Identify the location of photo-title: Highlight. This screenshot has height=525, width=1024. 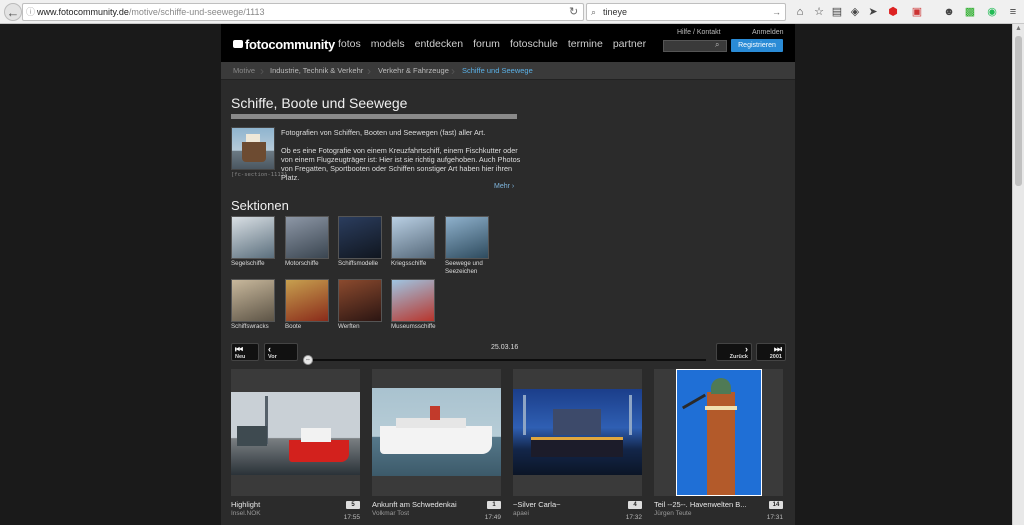
(286, 504).